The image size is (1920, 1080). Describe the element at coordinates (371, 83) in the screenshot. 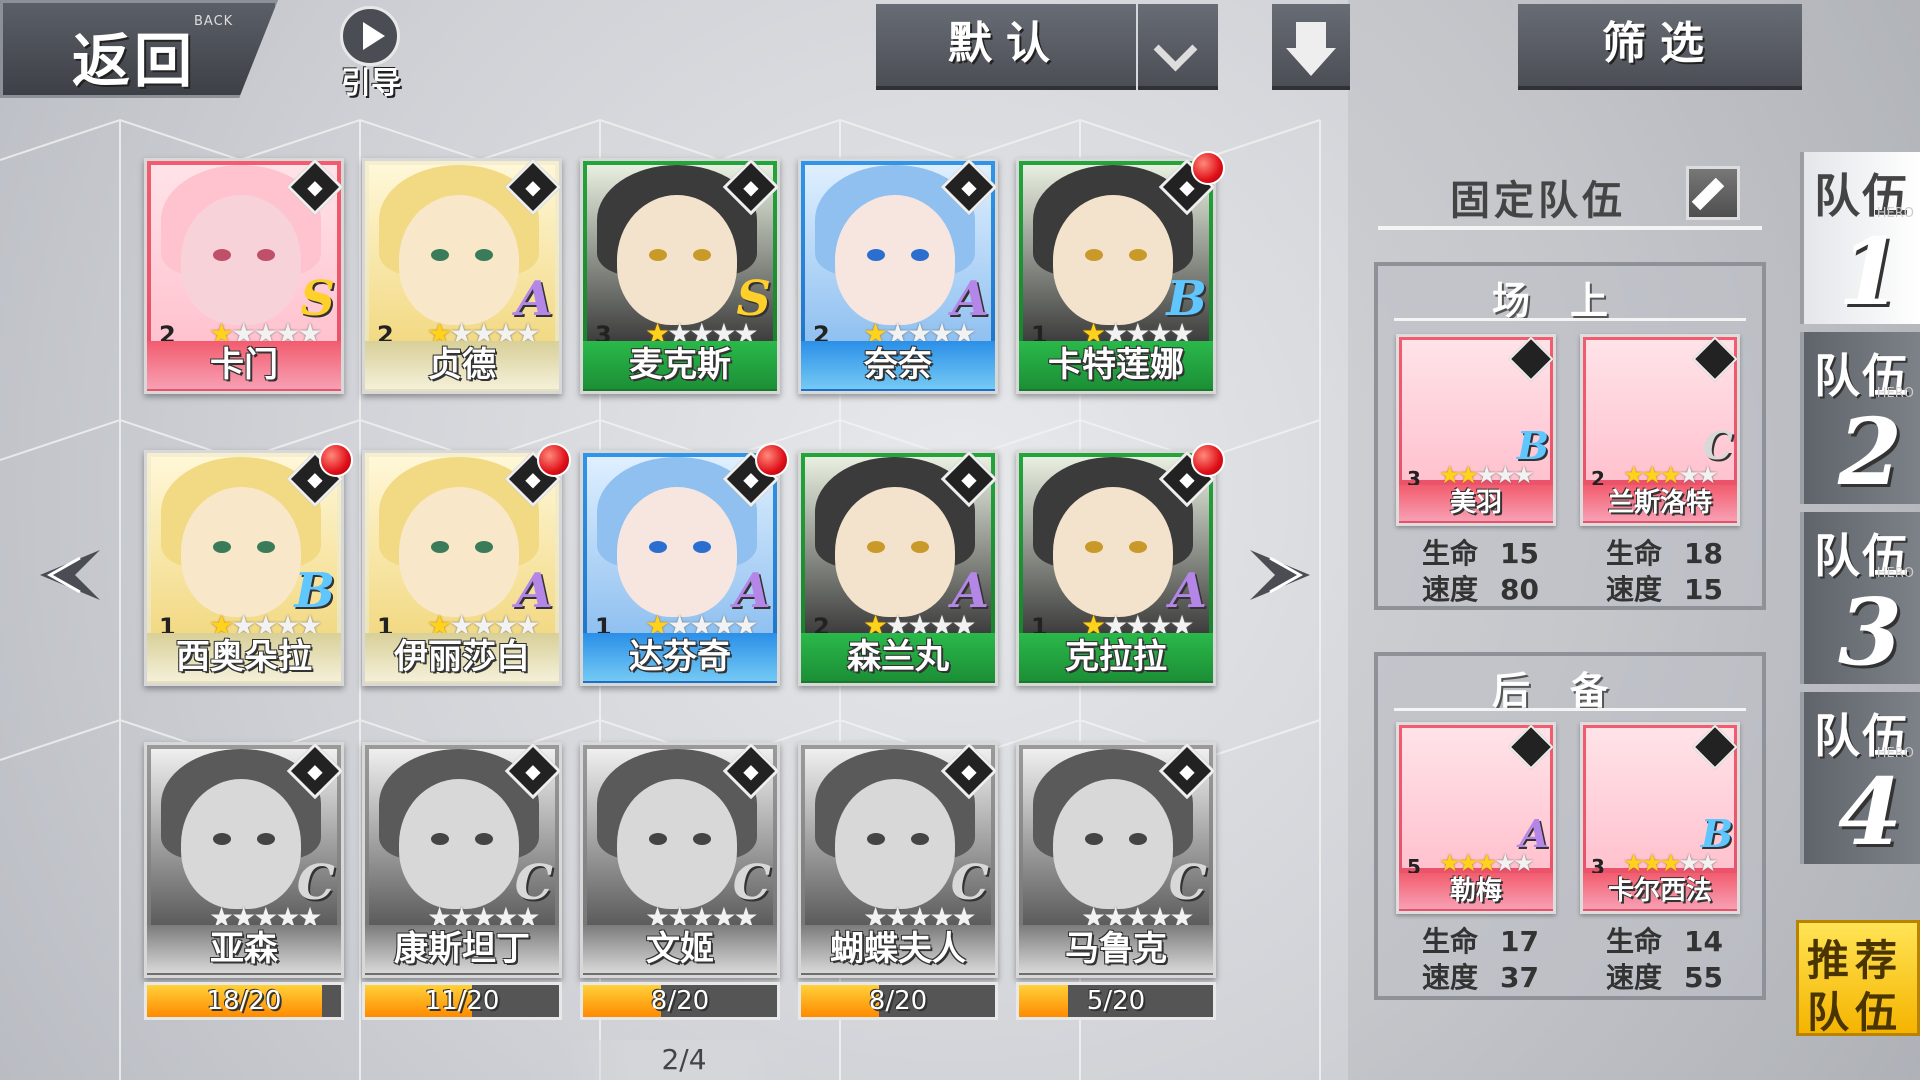

I see `guide-label: 引导` at that location.